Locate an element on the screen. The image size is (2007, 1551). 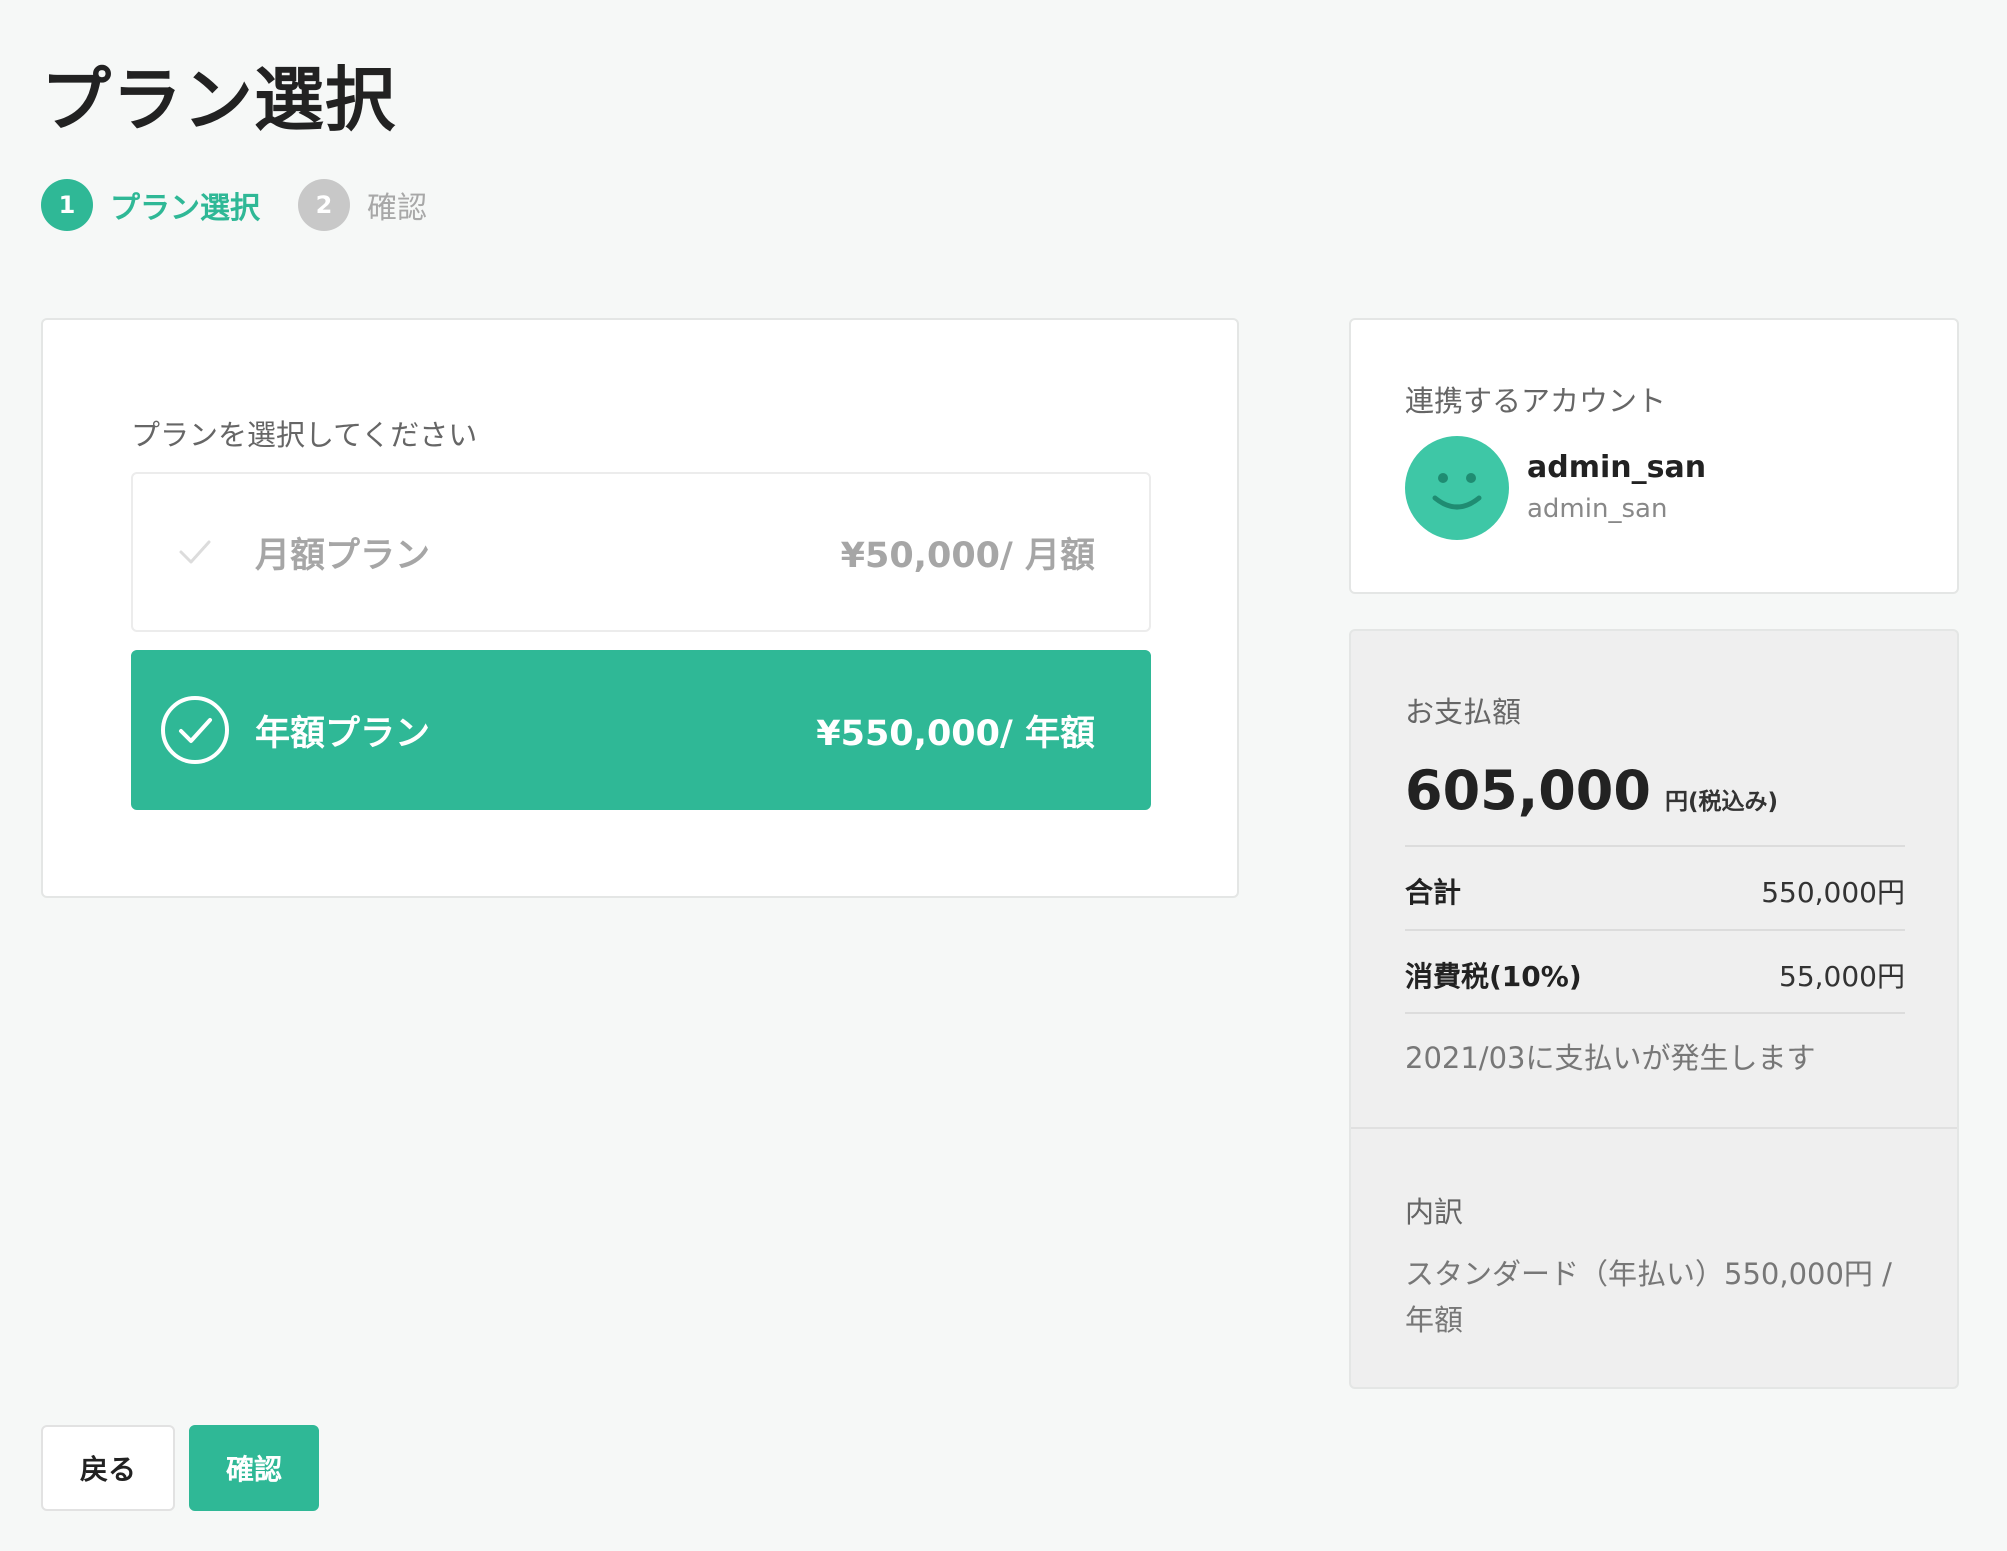
plan-name: 月額プラン is located at coordinates (343, 555).